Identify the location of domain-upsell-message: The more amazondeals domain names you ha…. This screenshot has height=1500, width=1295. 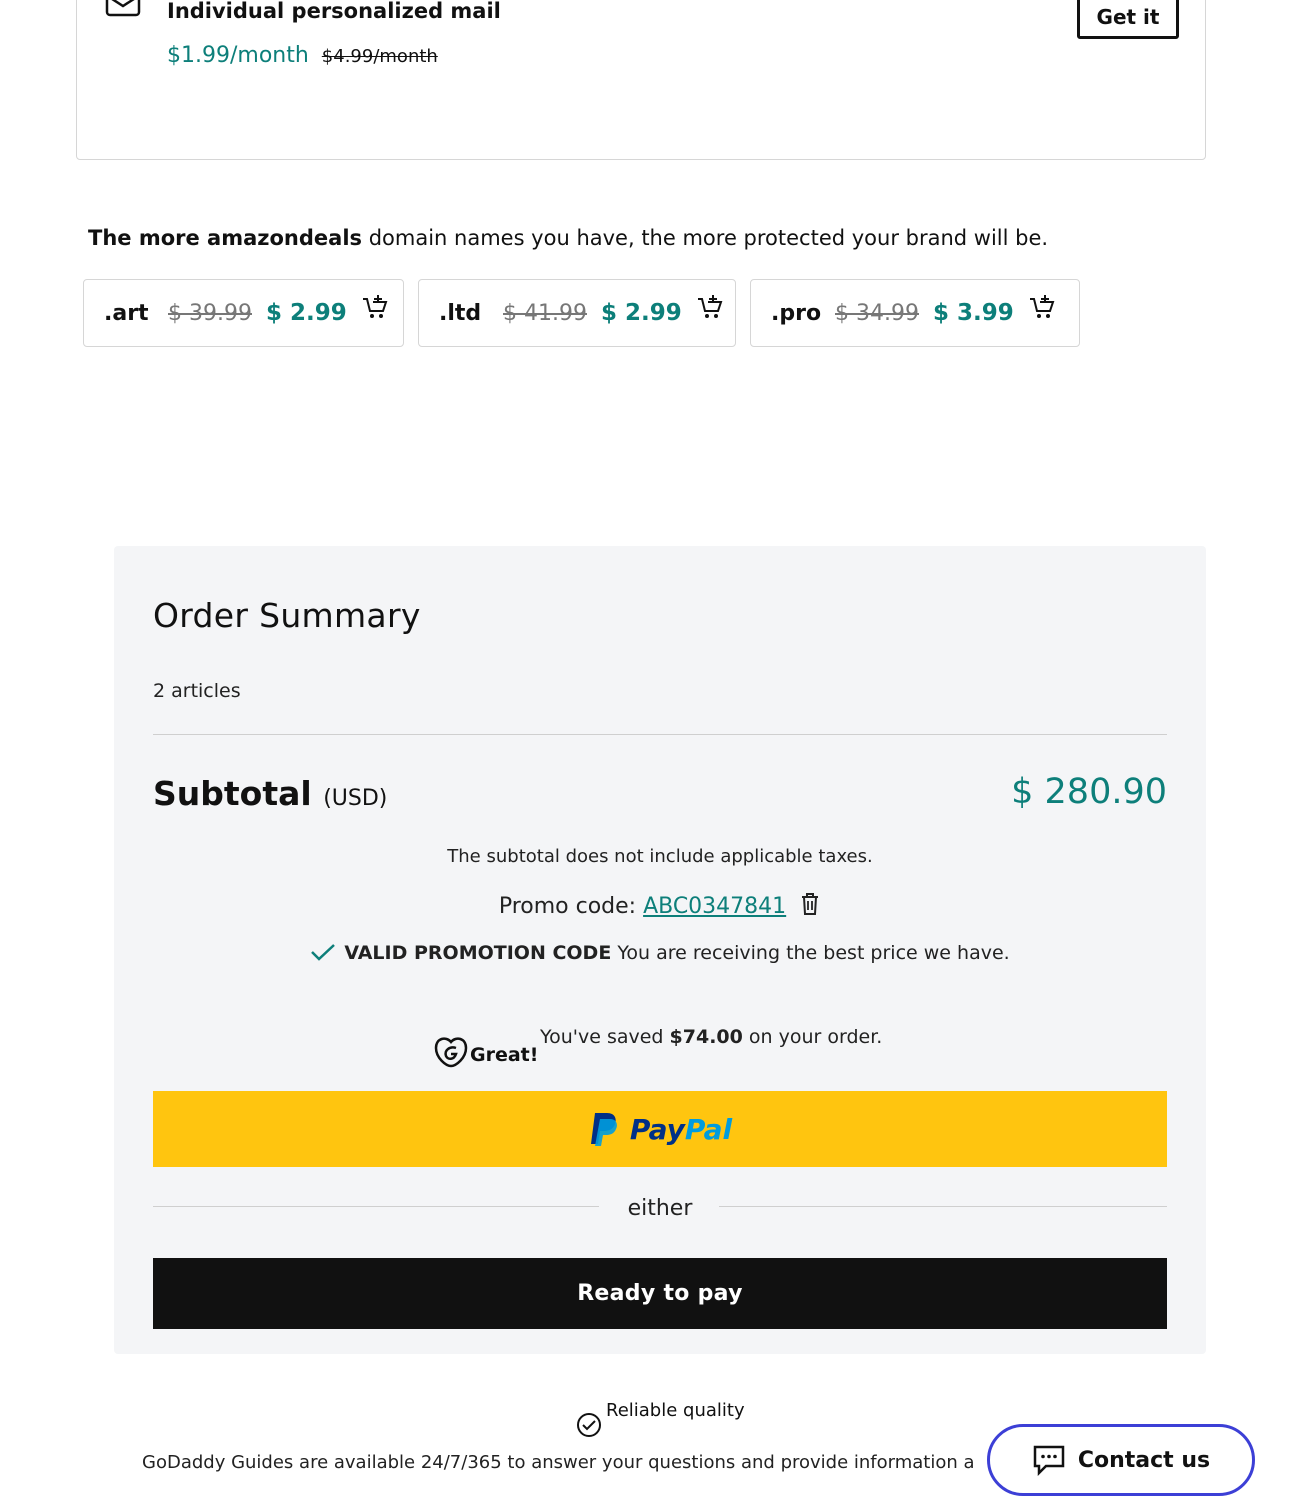
(568, 238).